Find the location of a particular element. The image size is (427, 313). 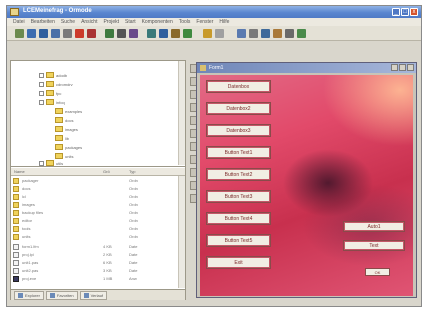

file-row: form1.lfm 4 KB Date is located at coordinates (94, 247).